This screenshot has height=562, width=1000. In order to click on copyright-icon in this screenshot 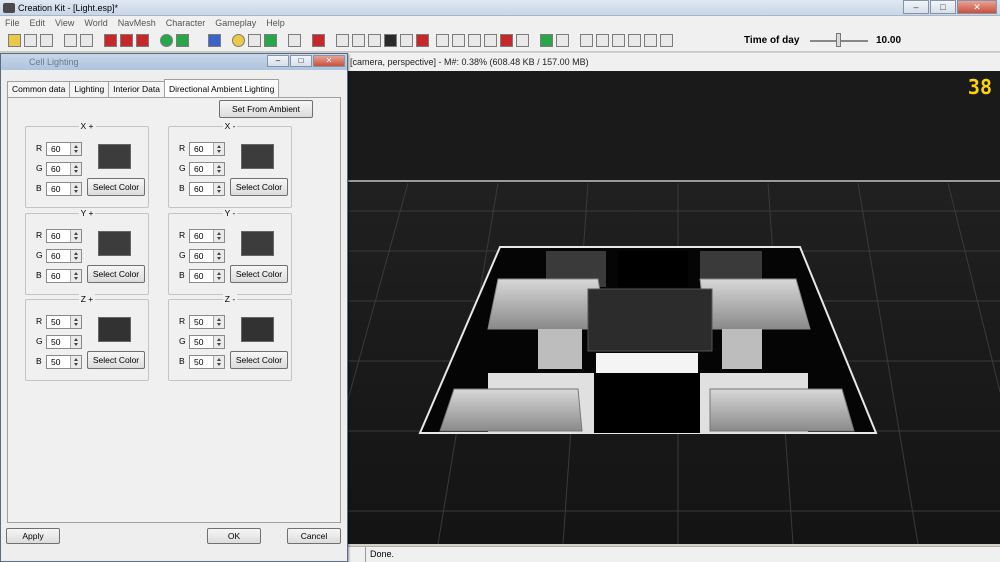, I will do `click(618, 40)`.